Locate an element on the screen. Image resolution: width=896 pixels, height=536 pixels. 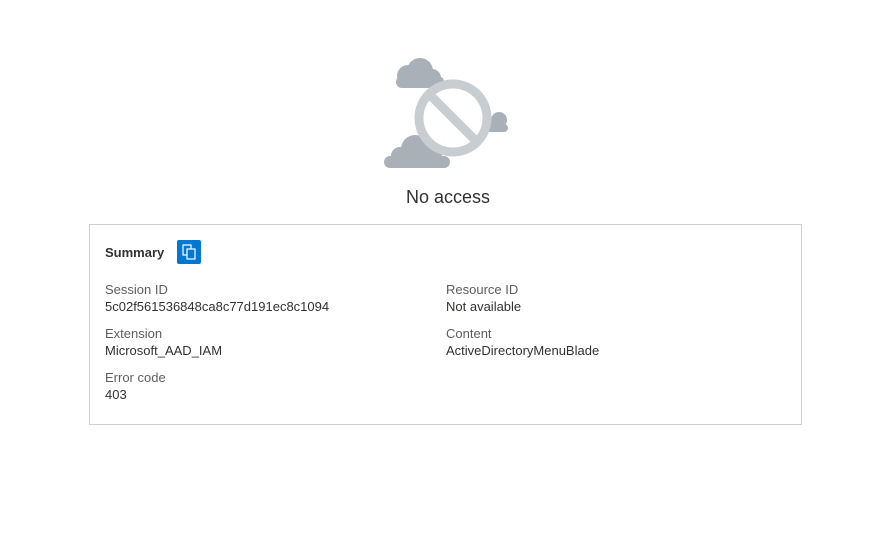
extension-field: Extension Microsoft_AAD_IAM is located at coordinates (163, 342).